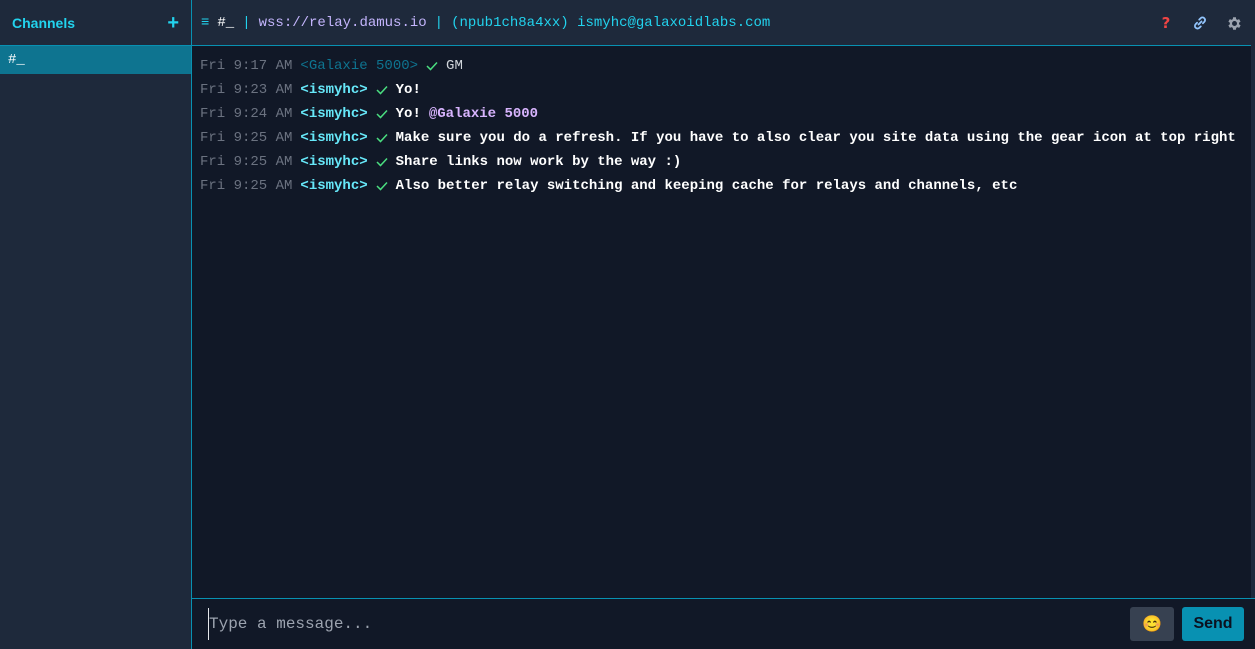 Image resolution: width=1255 pixels, height=649 pixels. What do you see at coordinates (1166, 23) in the screenshot?
I see `help-icon: ?` at bounding box center [1166, 23].